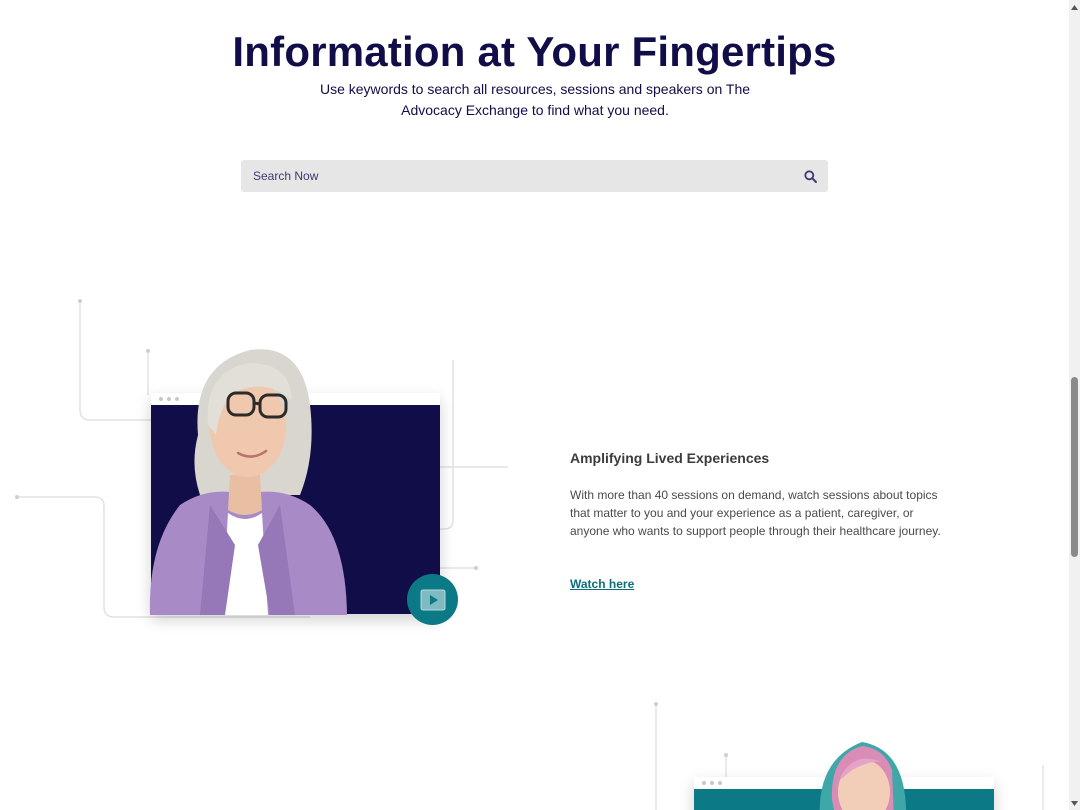 The width and height of the screenshot is (1080, 810). I want to click on scroll-down-icon, so click(1074, 803).